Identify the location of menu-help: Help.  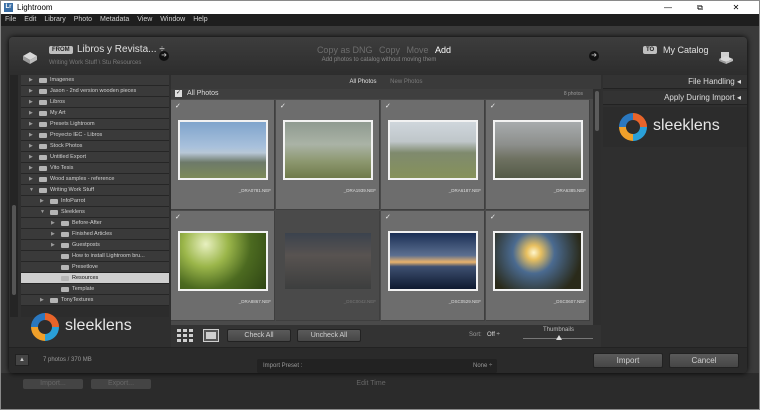
(200, 20).